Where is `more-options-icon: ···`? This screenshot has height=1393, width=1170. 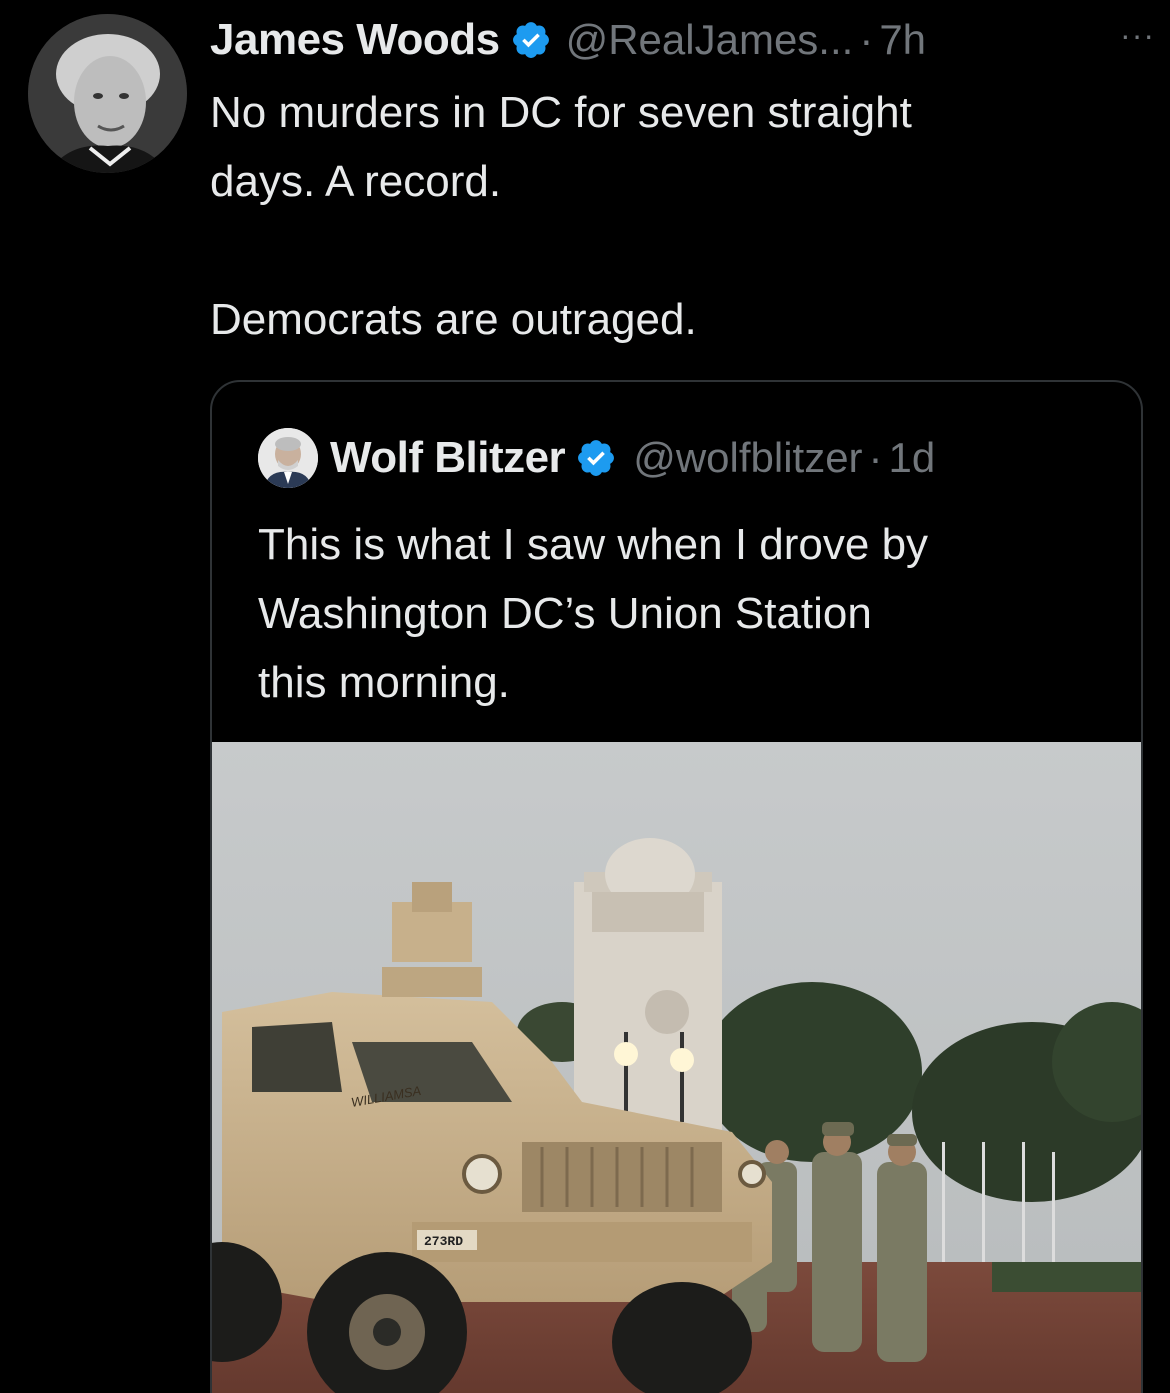
more-options-icon: ··· is located at coordinates (1137, 40).